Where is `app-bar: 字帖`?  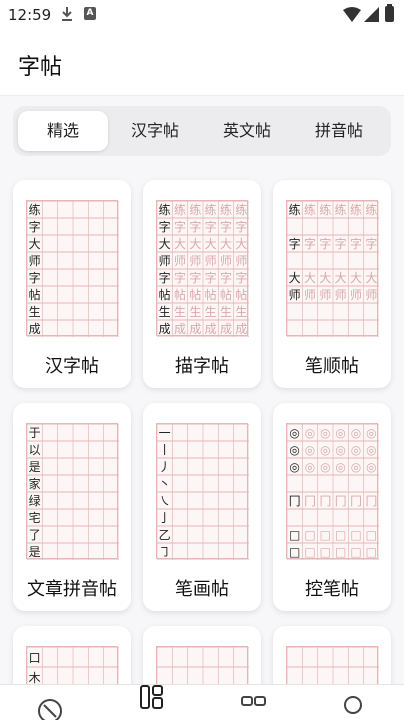
app-bar: 字帖 is located at coordinates (202, 63).